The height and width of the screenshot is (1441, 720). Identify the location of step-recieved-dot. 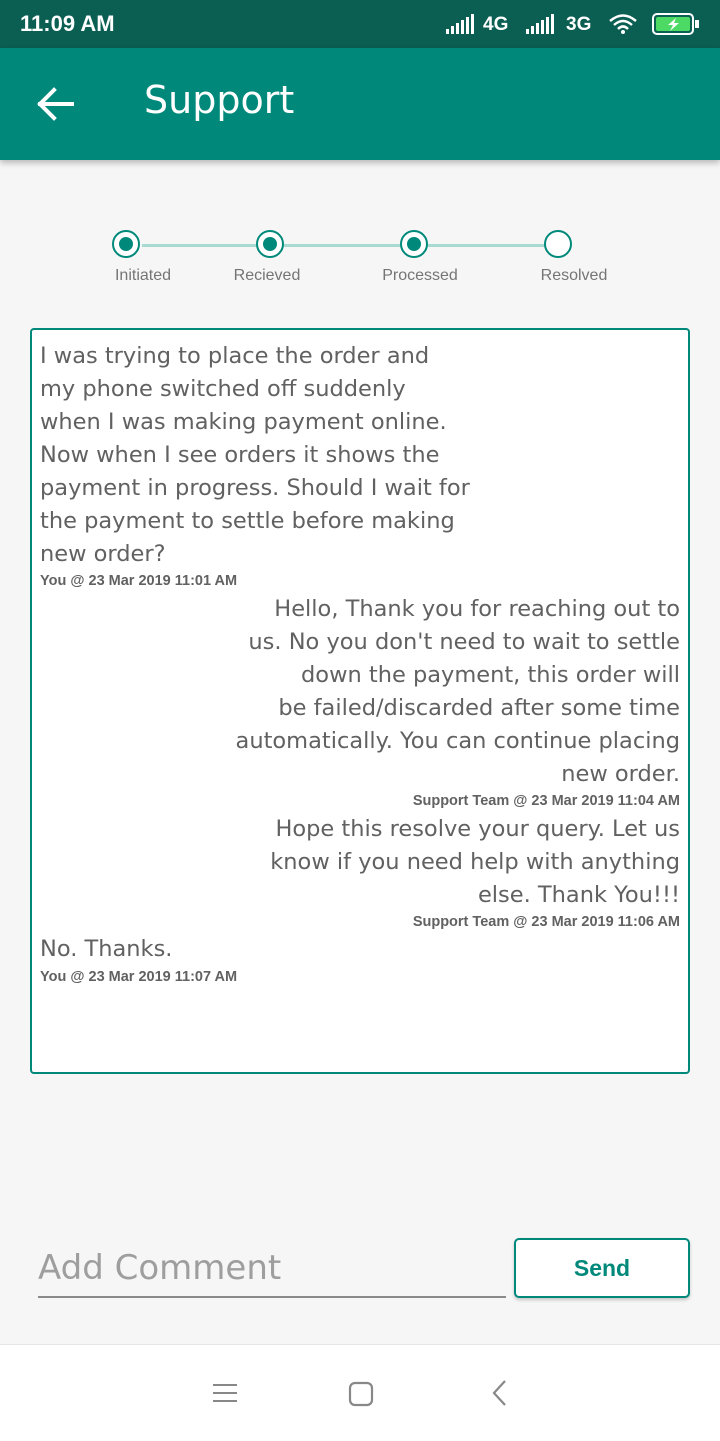
(270, 244).